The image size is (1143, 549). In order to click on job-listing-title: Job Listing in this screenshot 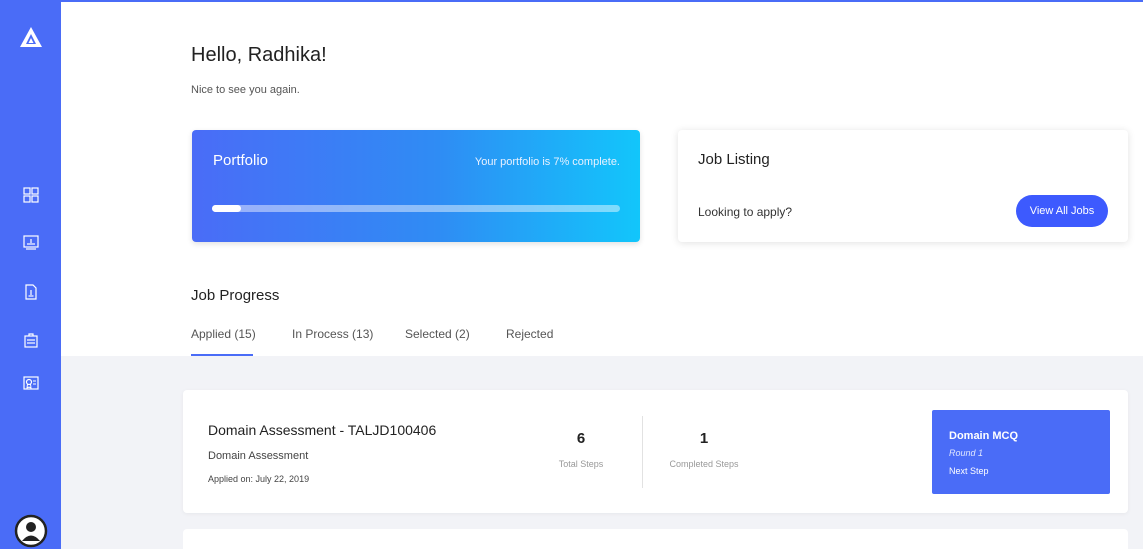, I will do `click(734, 159)`.